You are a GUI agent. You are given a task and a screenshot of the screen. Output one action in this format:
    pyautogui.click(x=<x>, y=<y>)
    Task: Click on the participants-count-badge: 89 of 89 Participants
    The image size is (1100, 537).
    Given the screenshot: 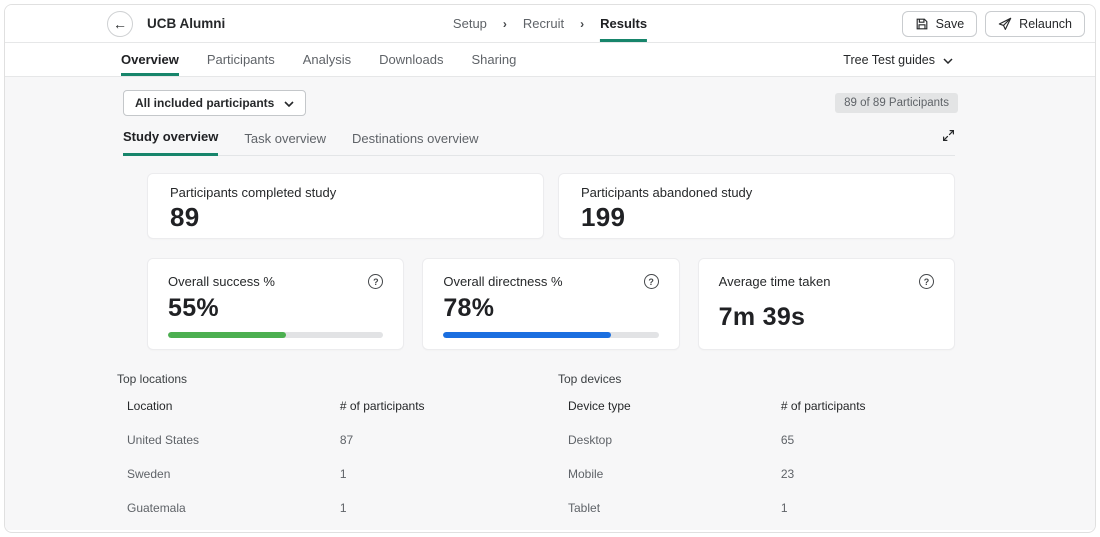 What is the action you would take?
    pyautogui.click(x=896, y=103)
    